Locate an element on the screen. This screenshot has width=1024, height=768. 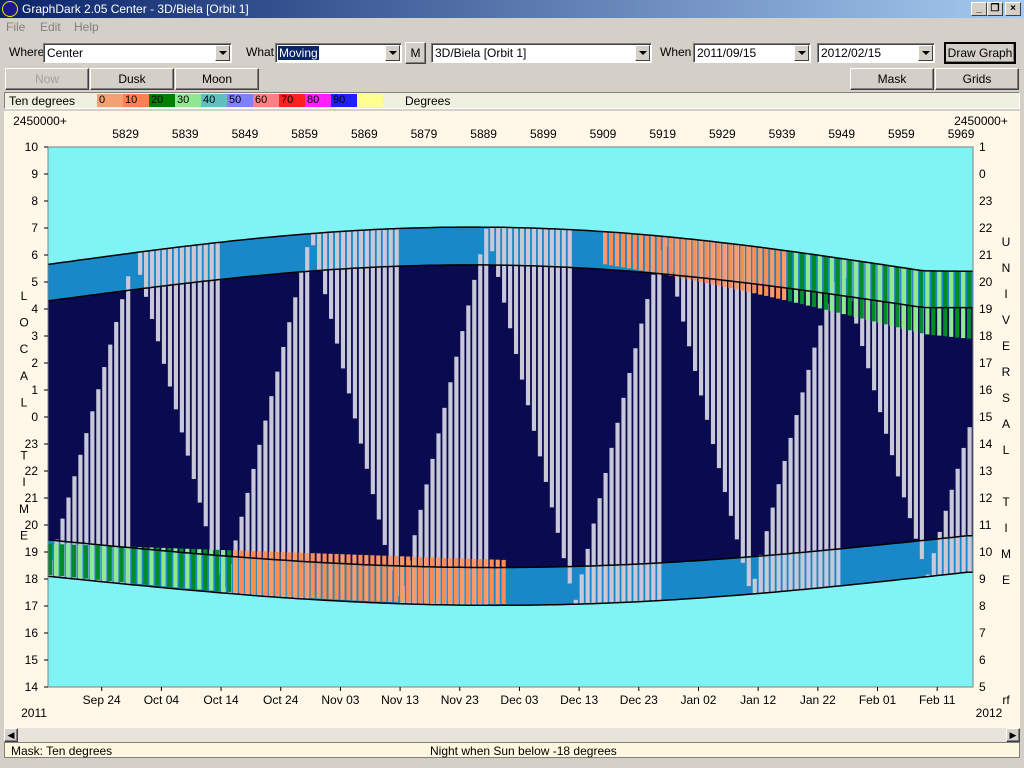
universal-time-axis-letter: I is located at coordinates (1005, 528).